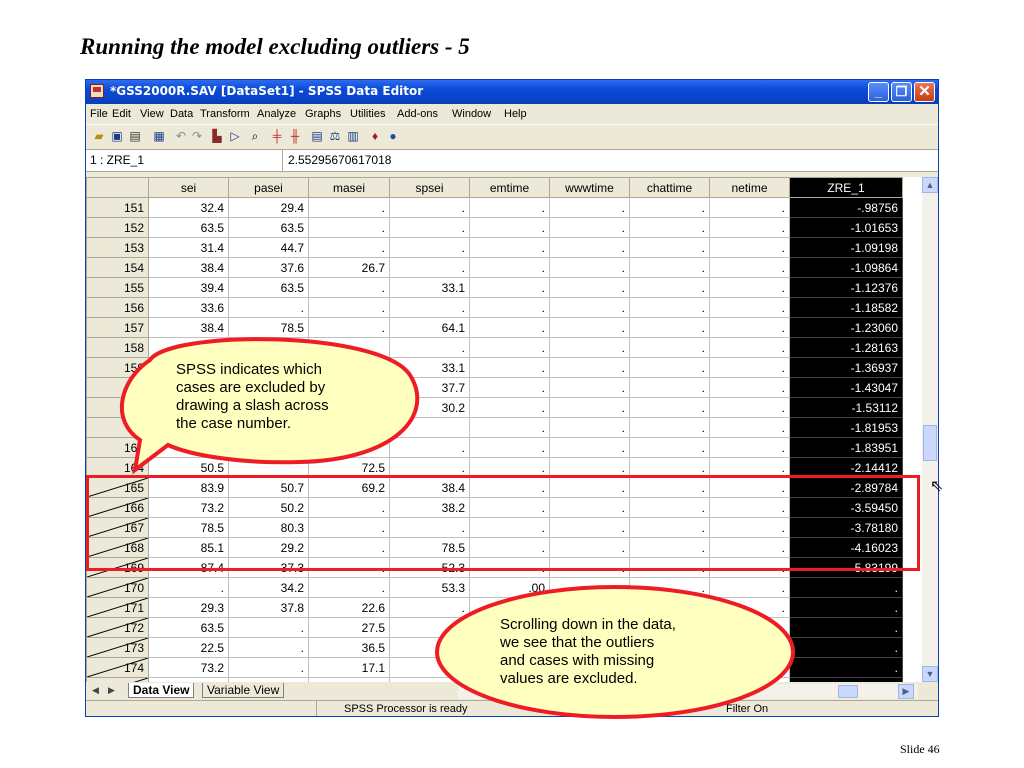 The width and height of the screenshot is (1024, 768). Describe the element at coordinates (188, 547) in the screenshot. I see `grid-cell: 85.1` at that location.